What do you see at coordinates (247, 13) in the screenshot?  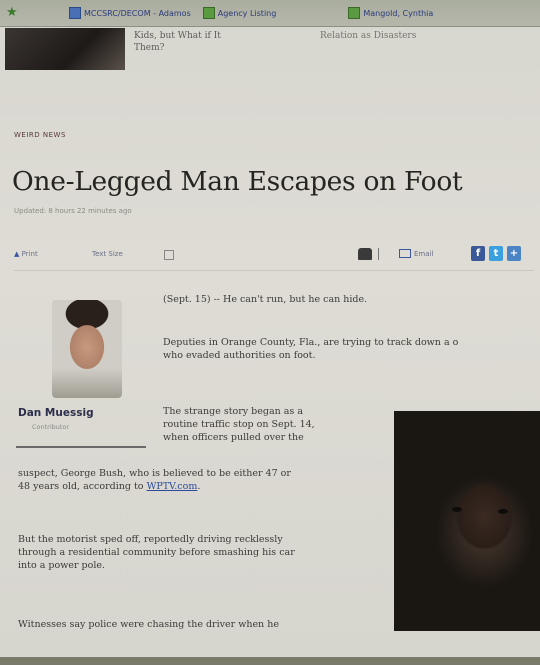 I see `bookmark-label: Agency Listing` at bounding box center [247, 13].